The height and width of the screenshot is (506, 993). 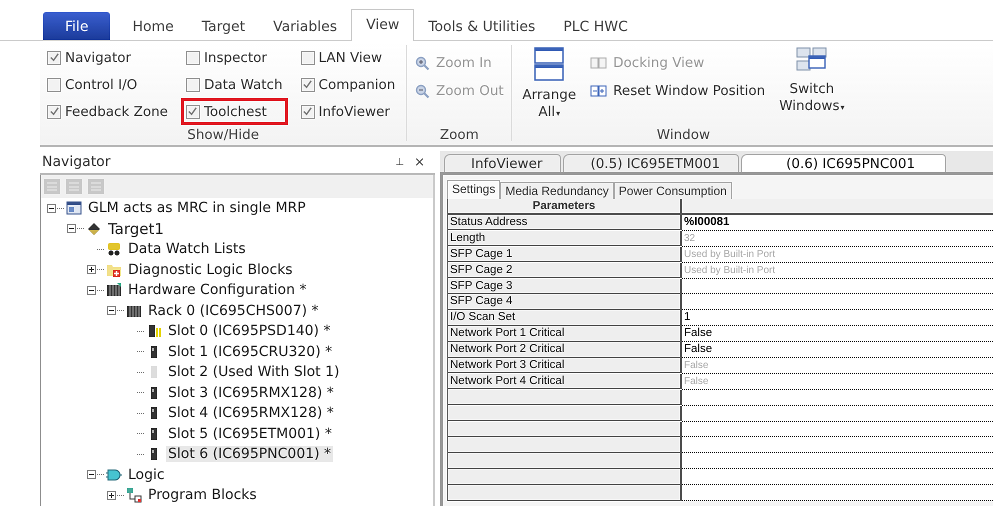 What do you see at coordinates (473, 189) in the screenshot?
I see `settings-tab: Settings` at bounding box center [473, 189].